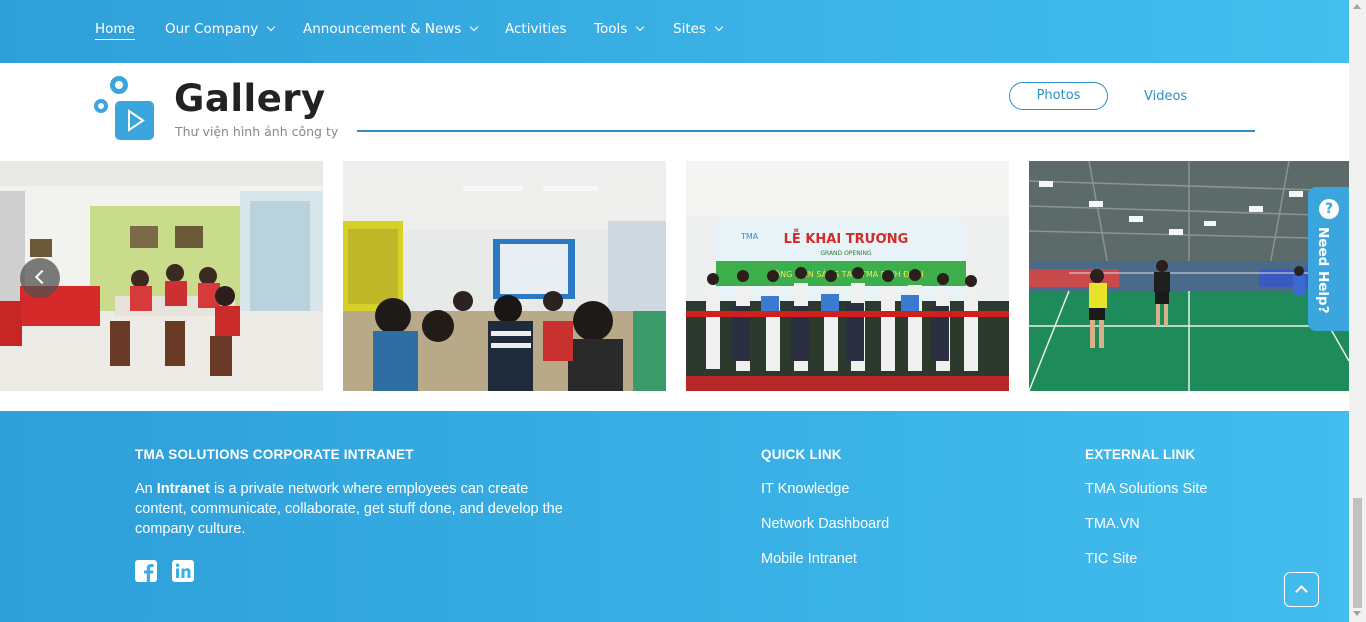 Image resolution: width=1366 pixels, height=622 pixels. What do you see at coordinates (611, 29) in the screenshot?
I see `nav-item-label: Tools` at bounding box center [611, 29].